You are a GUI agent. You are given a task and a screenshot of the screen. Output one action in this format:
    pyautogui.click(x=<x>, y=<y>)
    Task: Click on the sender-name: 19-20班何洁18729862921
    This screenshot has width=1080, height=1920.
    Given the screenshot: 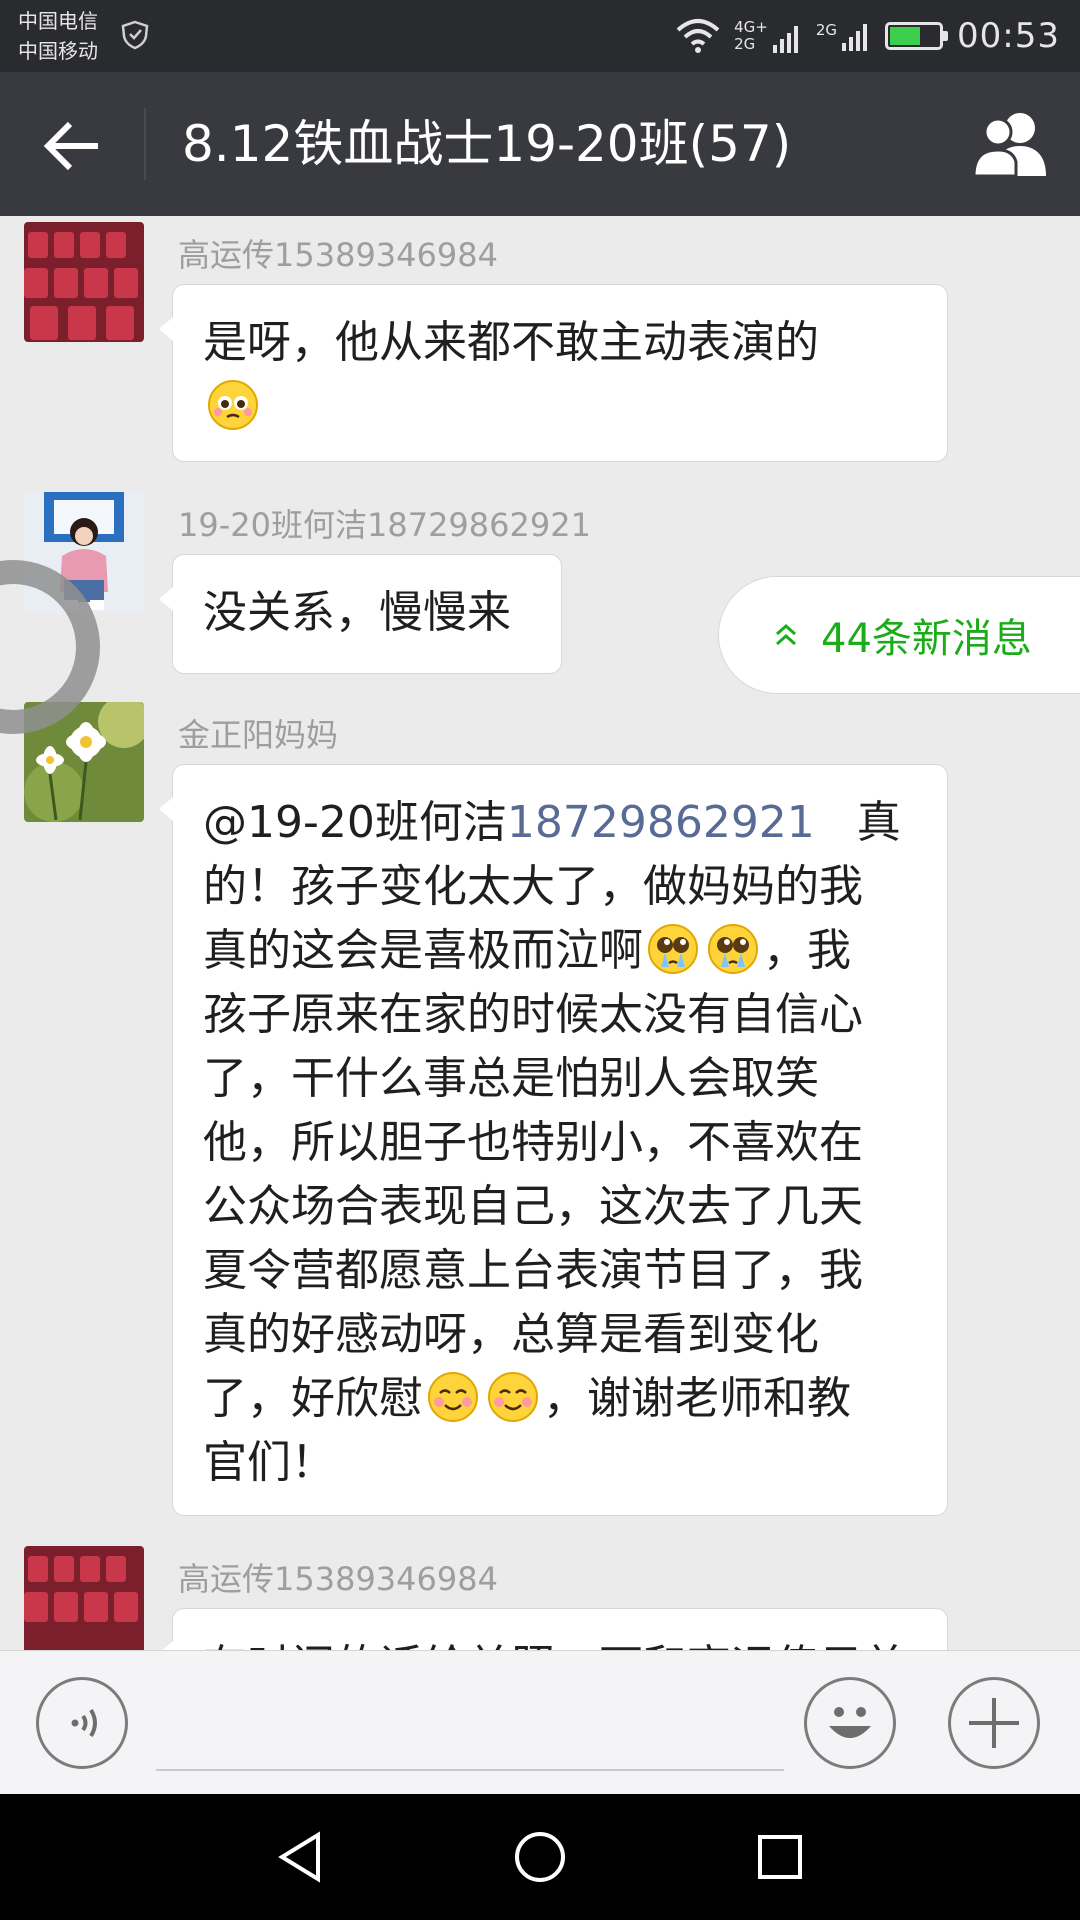 What is the action you would take?
    pyautogui.click(x=384, y=525)
    